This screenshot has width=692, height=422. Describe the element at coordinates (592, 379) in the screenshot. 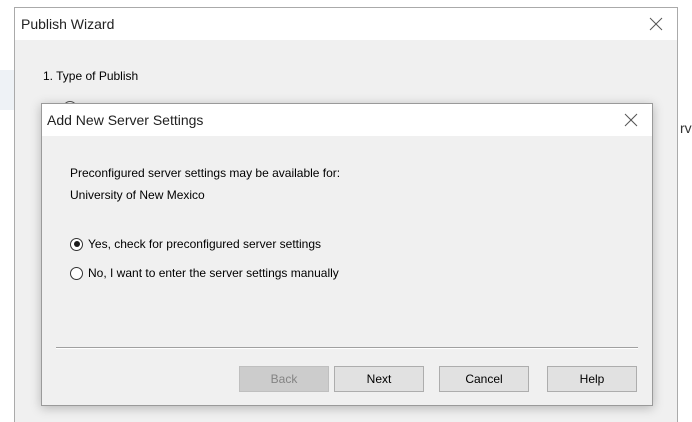

I see `help-button: Help` at that location.